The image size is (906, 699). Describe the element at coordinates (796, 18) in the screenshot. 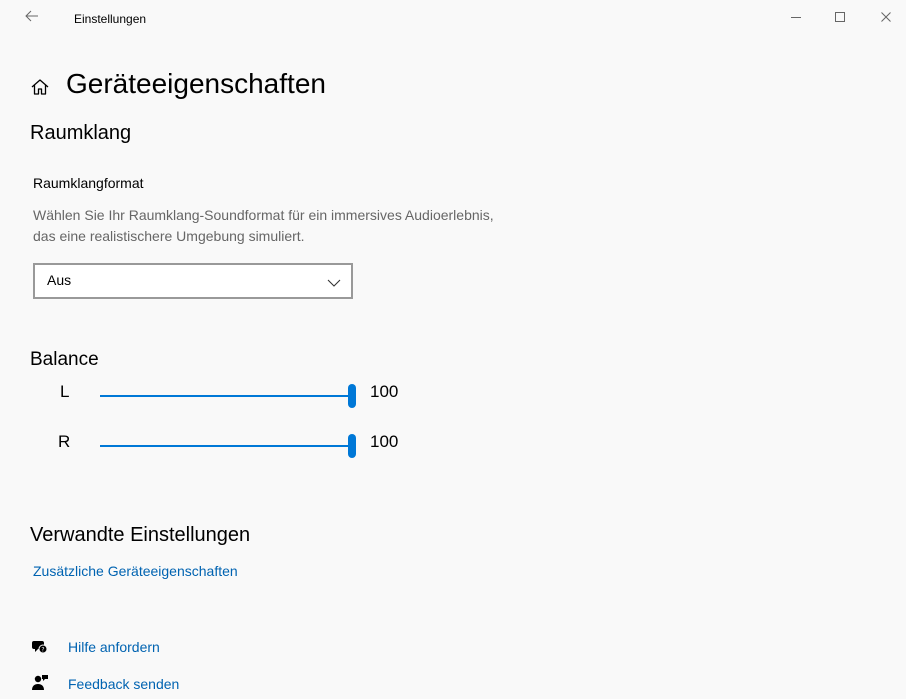

I see `minimize-icon` at that location.